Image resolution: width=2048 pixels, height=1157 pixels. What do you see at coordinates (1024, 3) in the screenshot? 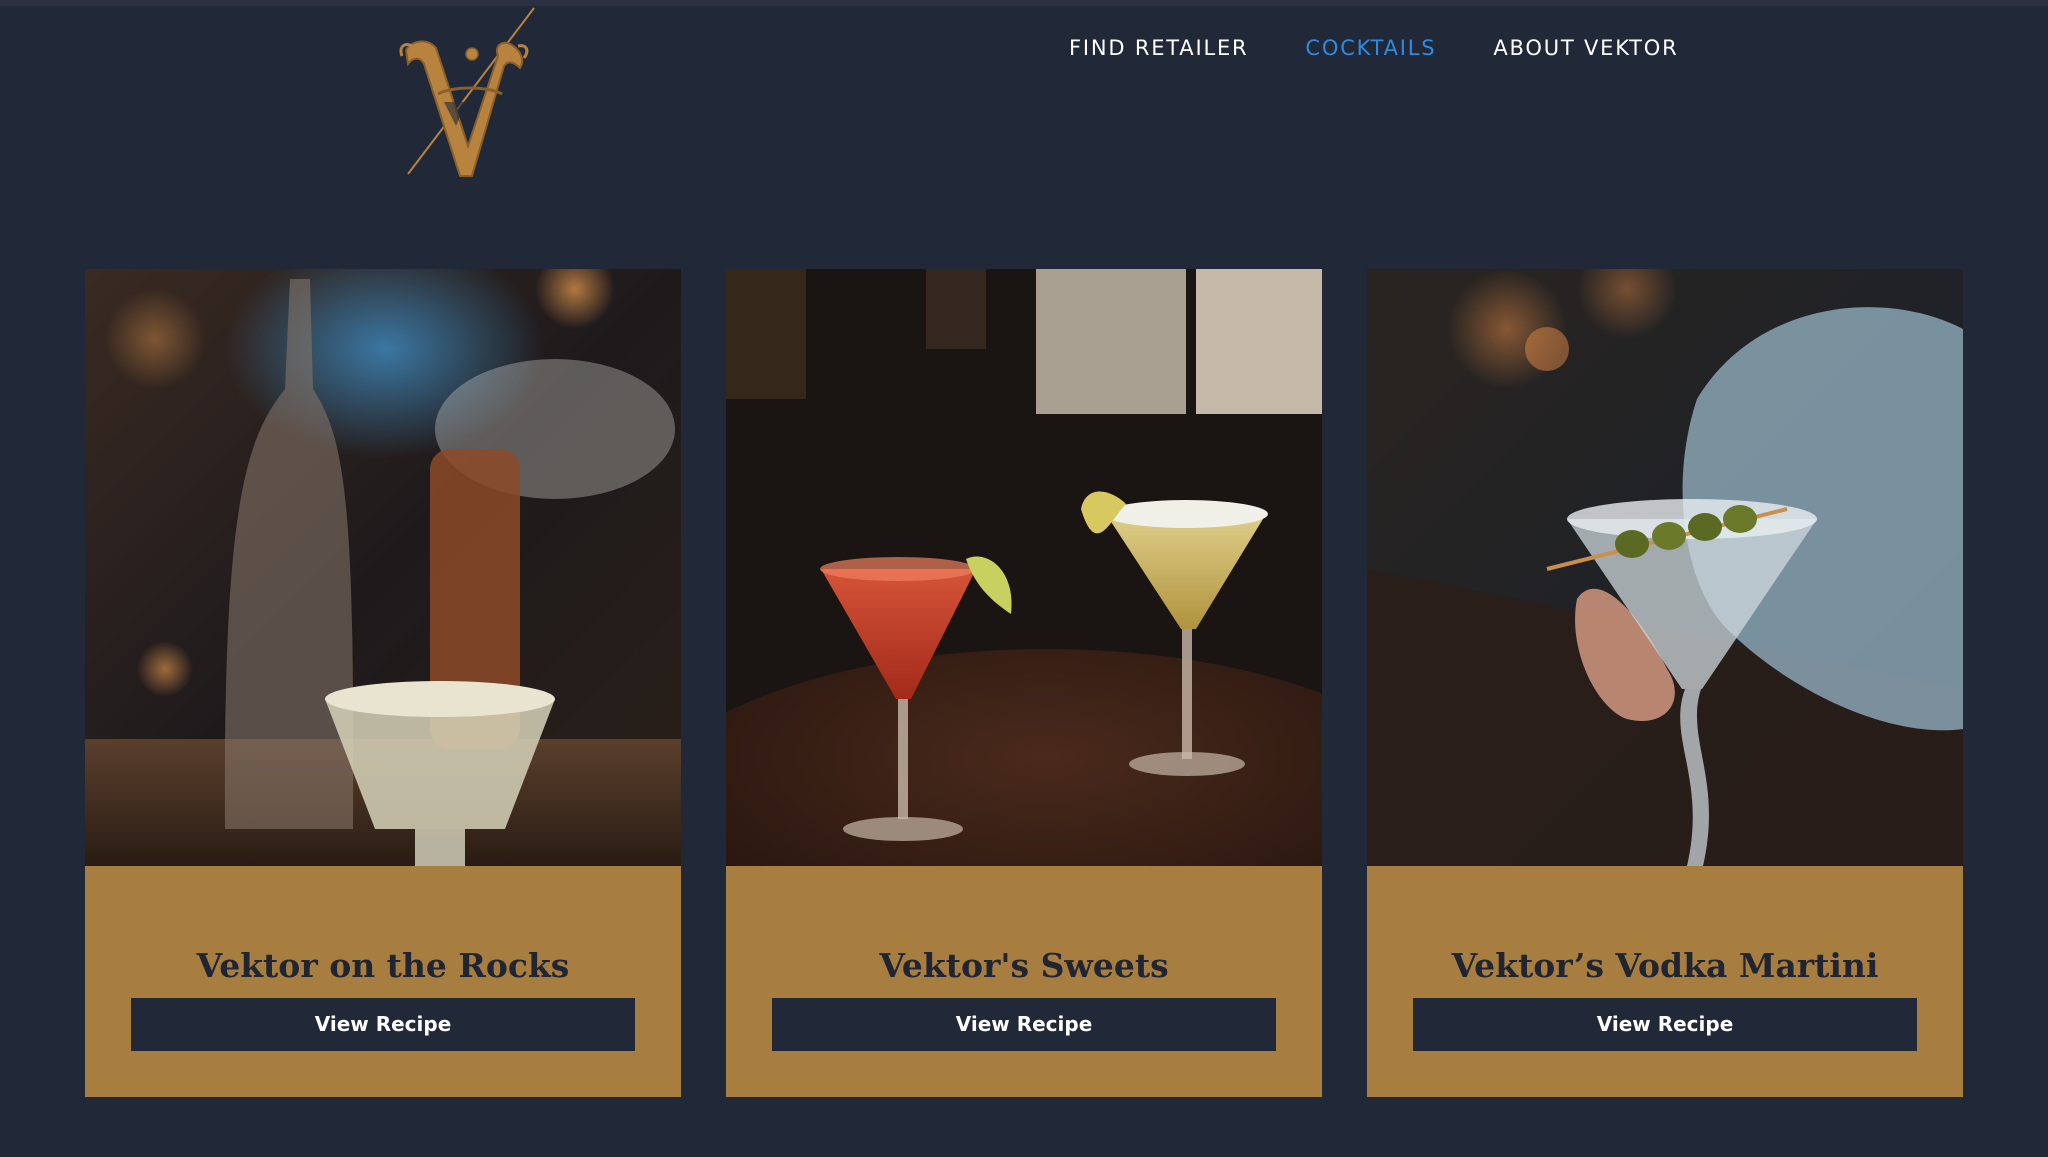
I see `top-border` at bounding box center [1024, 3].